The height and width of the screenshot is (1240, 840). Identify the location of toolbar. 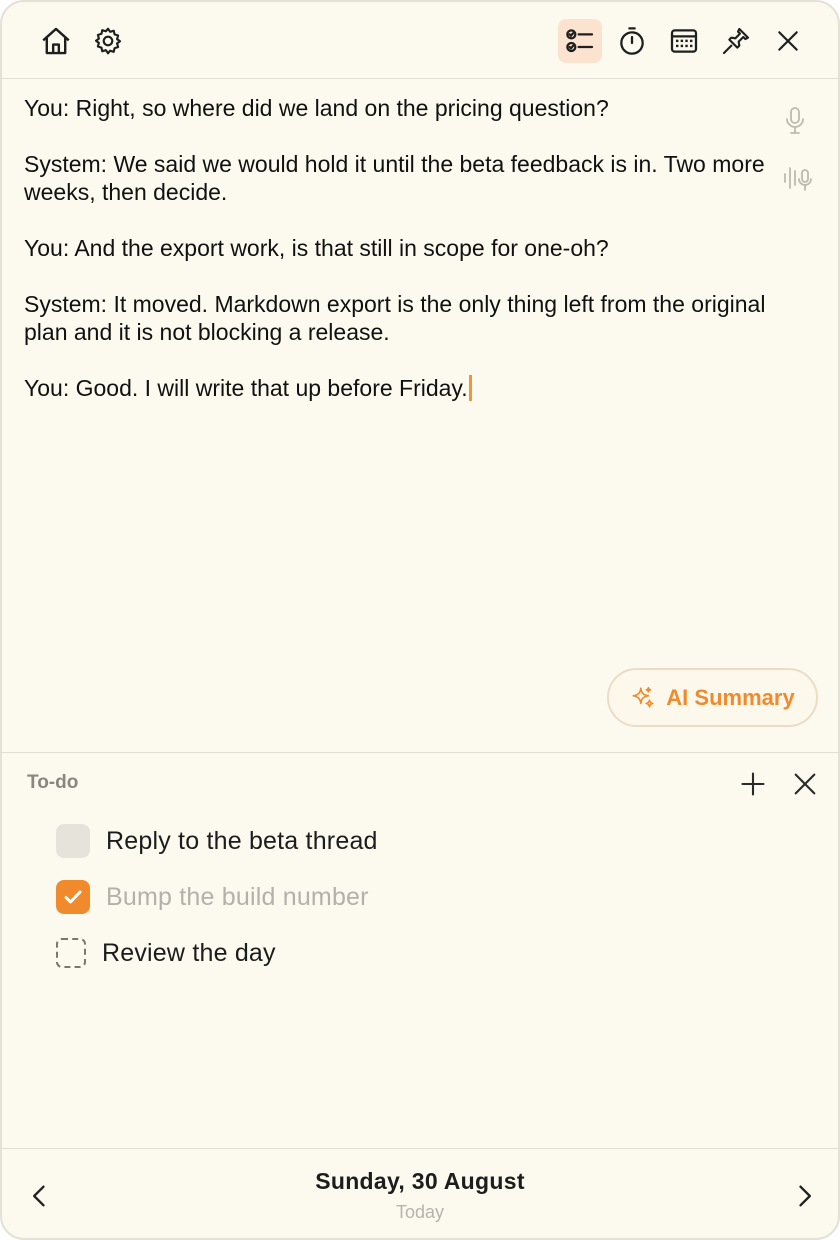
(420, 40).